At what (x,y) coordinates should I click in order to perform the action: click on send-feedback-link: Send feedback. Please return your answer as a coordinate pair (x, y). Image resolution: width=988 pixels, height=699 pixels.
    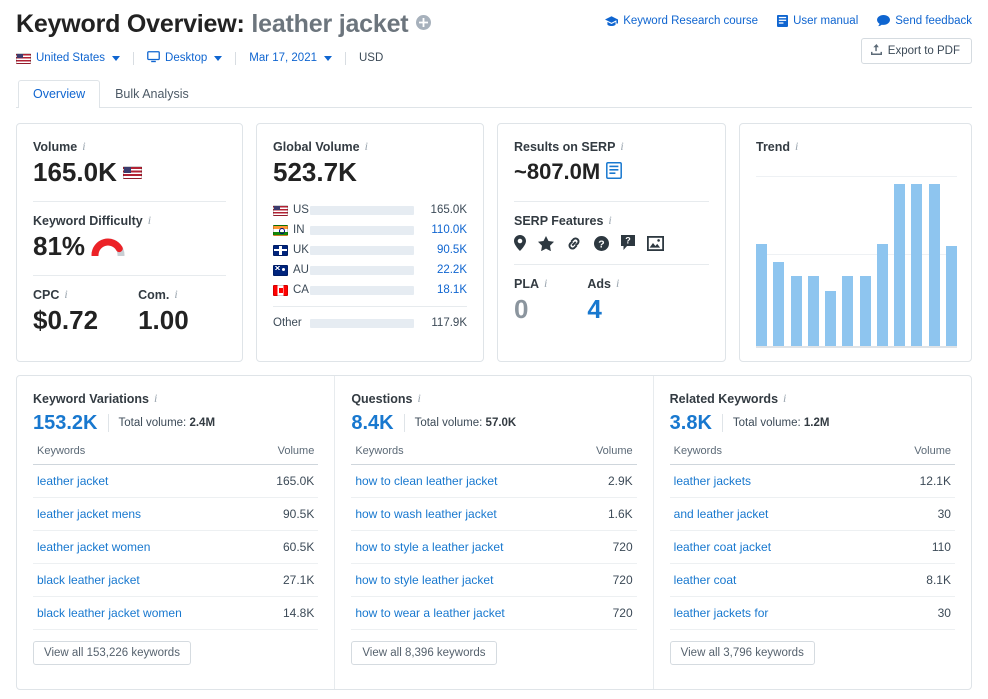
    Looking at the image, I should click on (924, 21).